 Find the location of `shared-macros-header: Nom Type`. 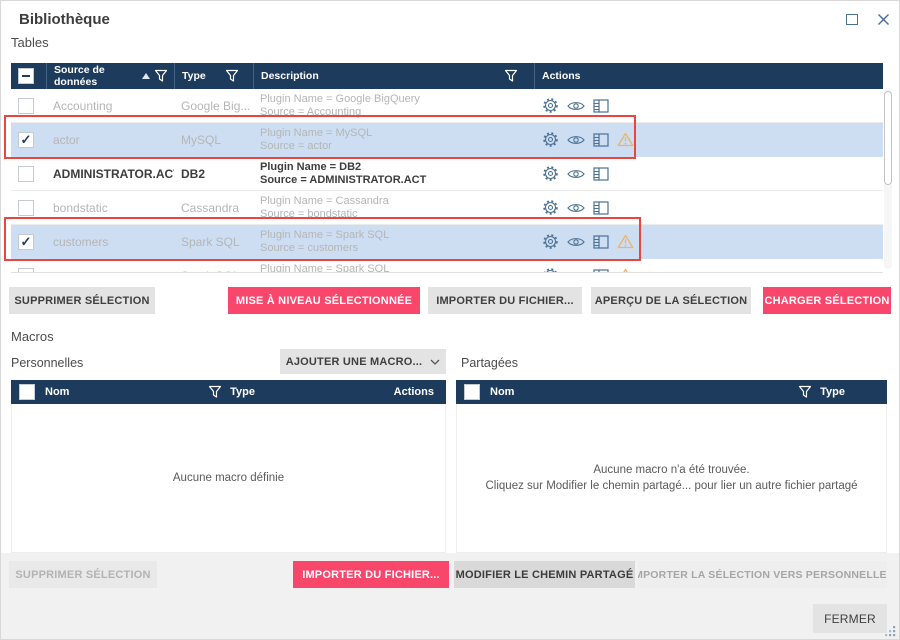

shared-macros-header: Nom Type is located at coordinates (671, 392).